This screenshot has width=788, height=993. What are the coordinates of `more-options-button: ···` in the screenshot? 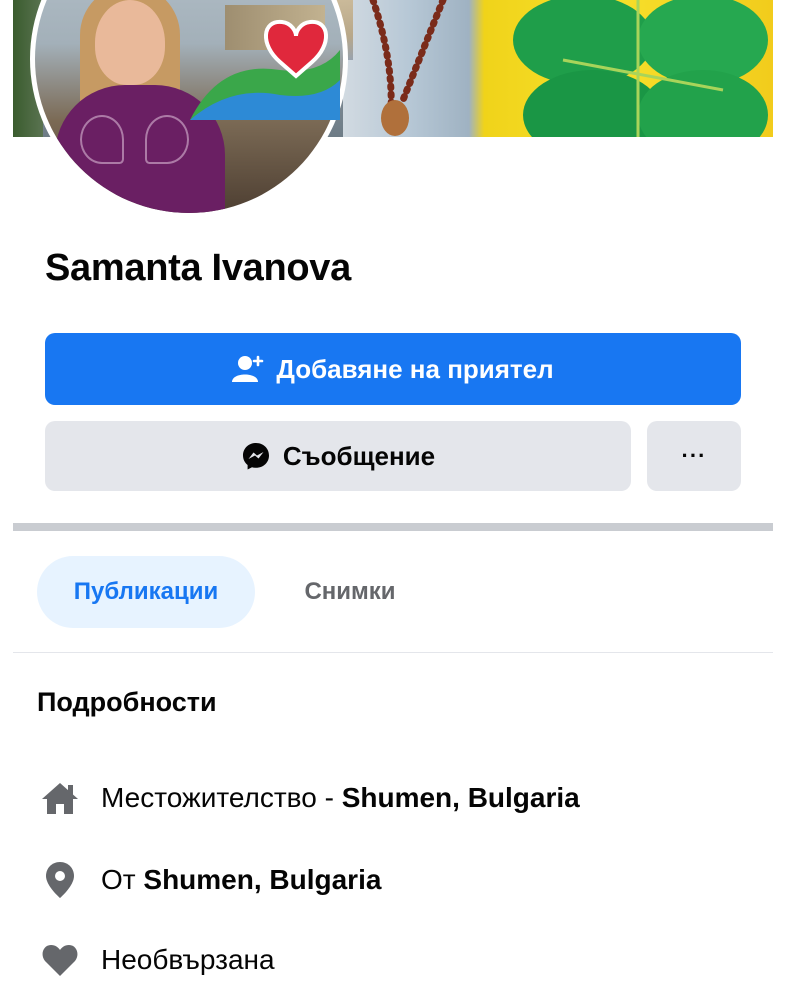 It's located at (694, 456).